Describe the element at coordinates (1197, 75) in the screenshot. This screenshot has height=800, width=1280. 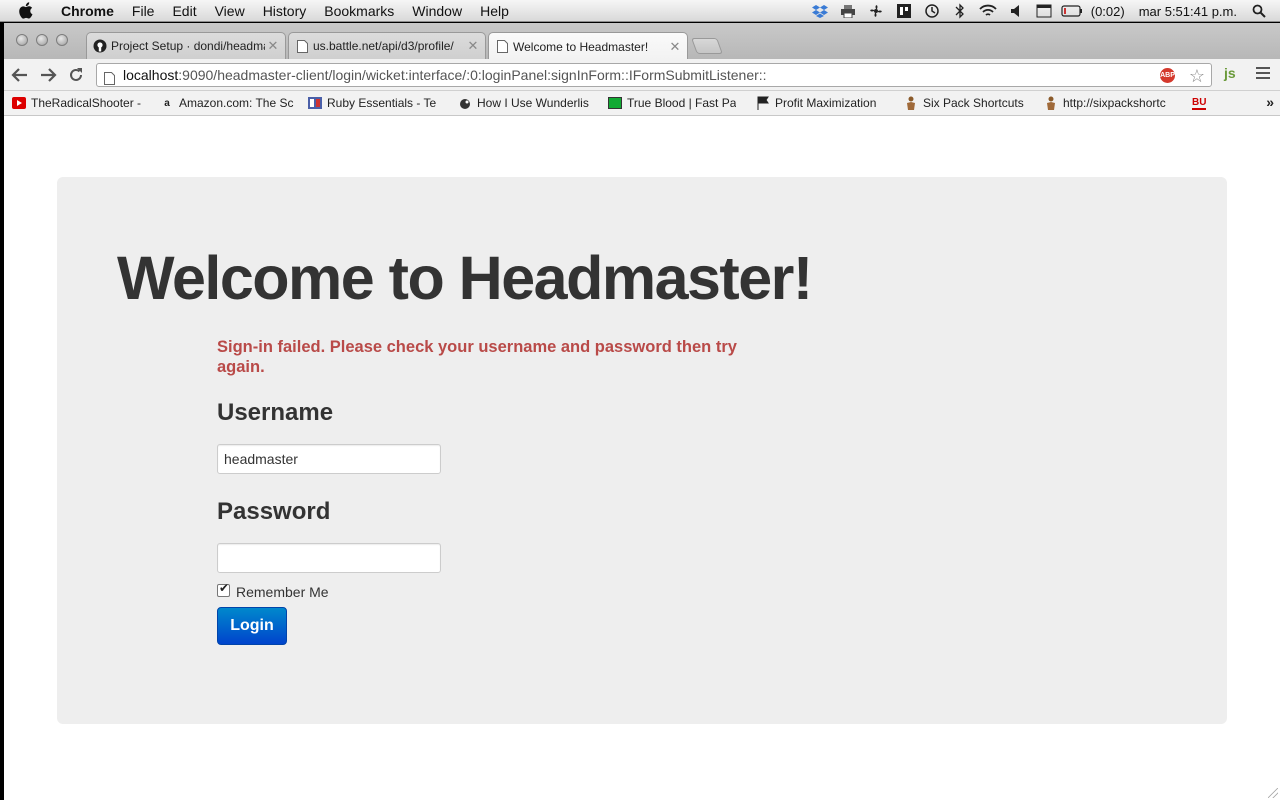
I see `bookmark-star-icon: ☆` at that location.